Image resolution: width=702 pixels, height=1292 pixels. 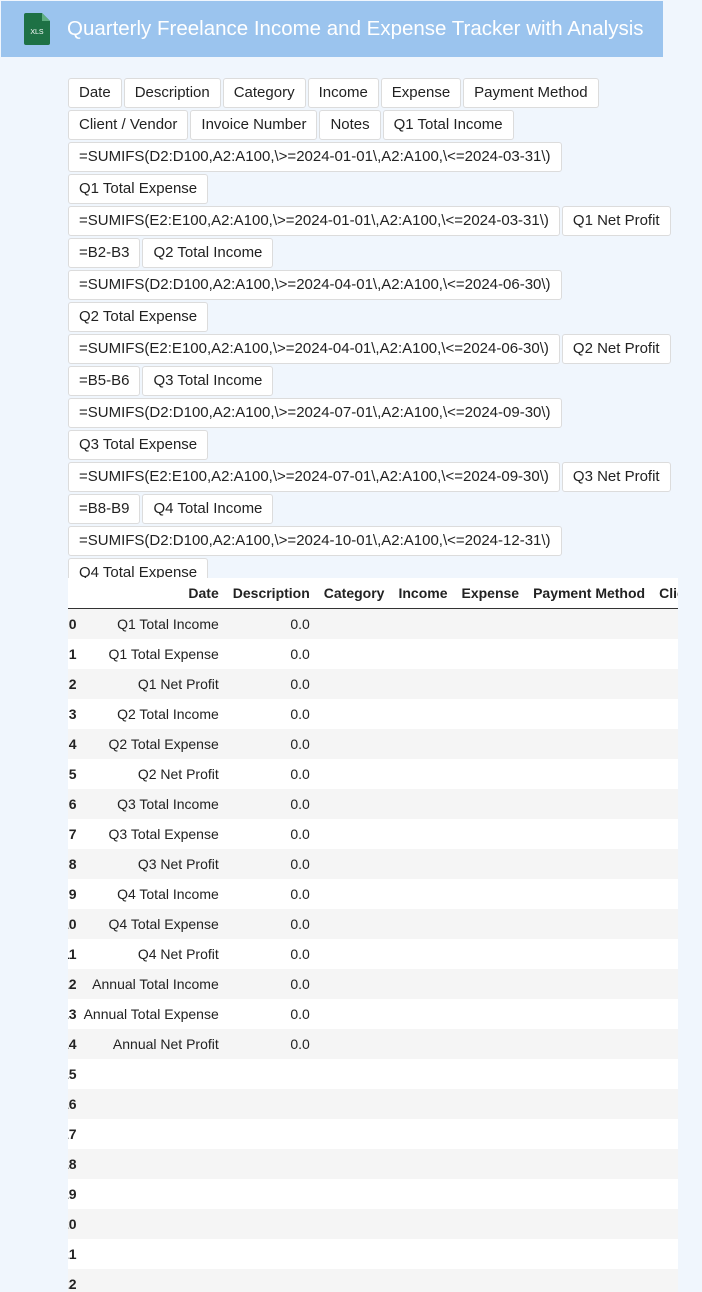 I want to click on row-index-cell: 5, so click(x=72, y=774).